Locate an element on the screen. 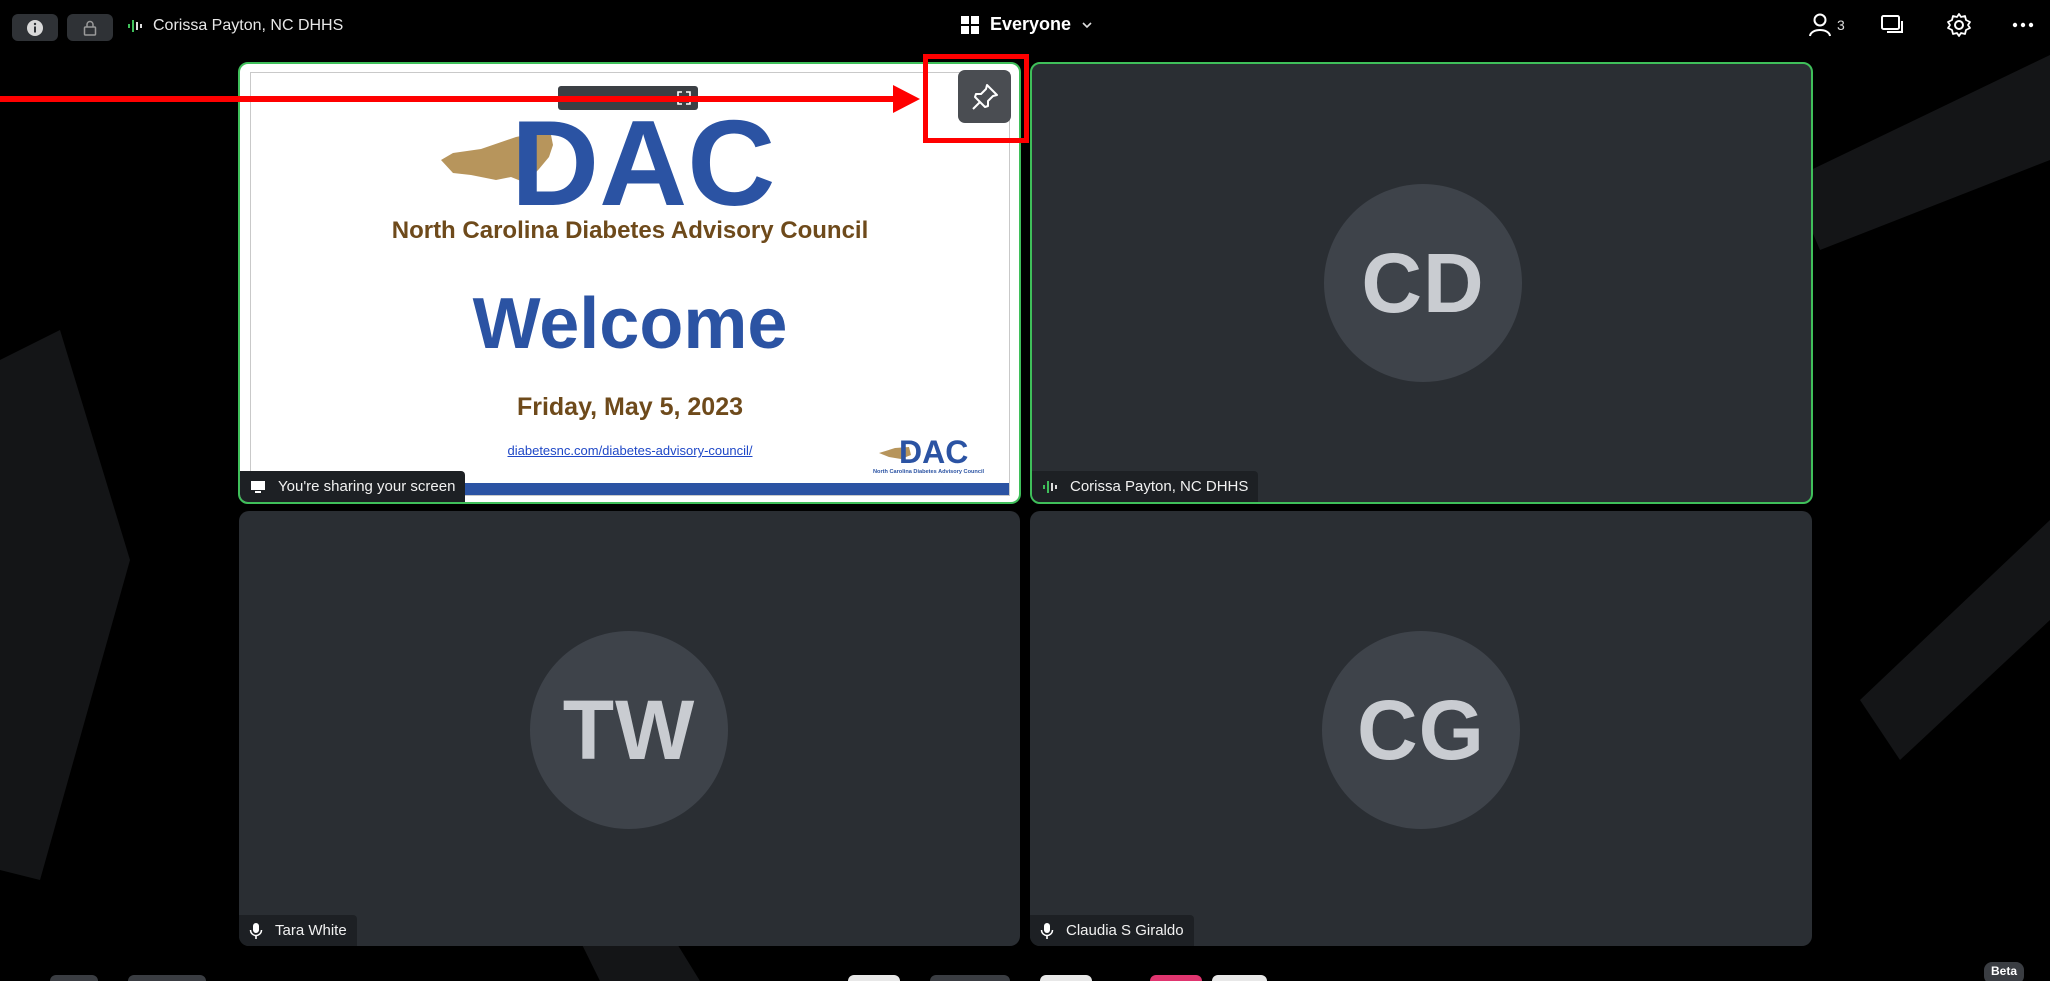 The image size is (2050, 981). more-button is located at coordinates (2023, 25).